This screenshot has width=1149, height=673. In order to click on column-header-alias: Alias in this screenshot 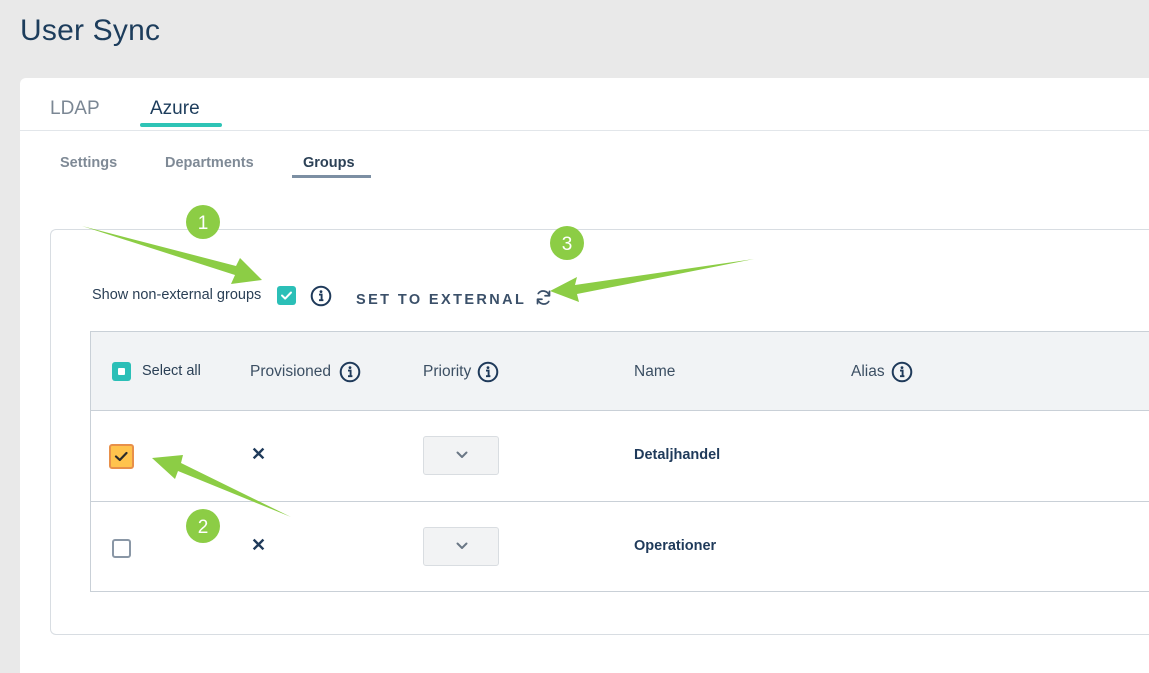, I will do `click(868, 371)`.